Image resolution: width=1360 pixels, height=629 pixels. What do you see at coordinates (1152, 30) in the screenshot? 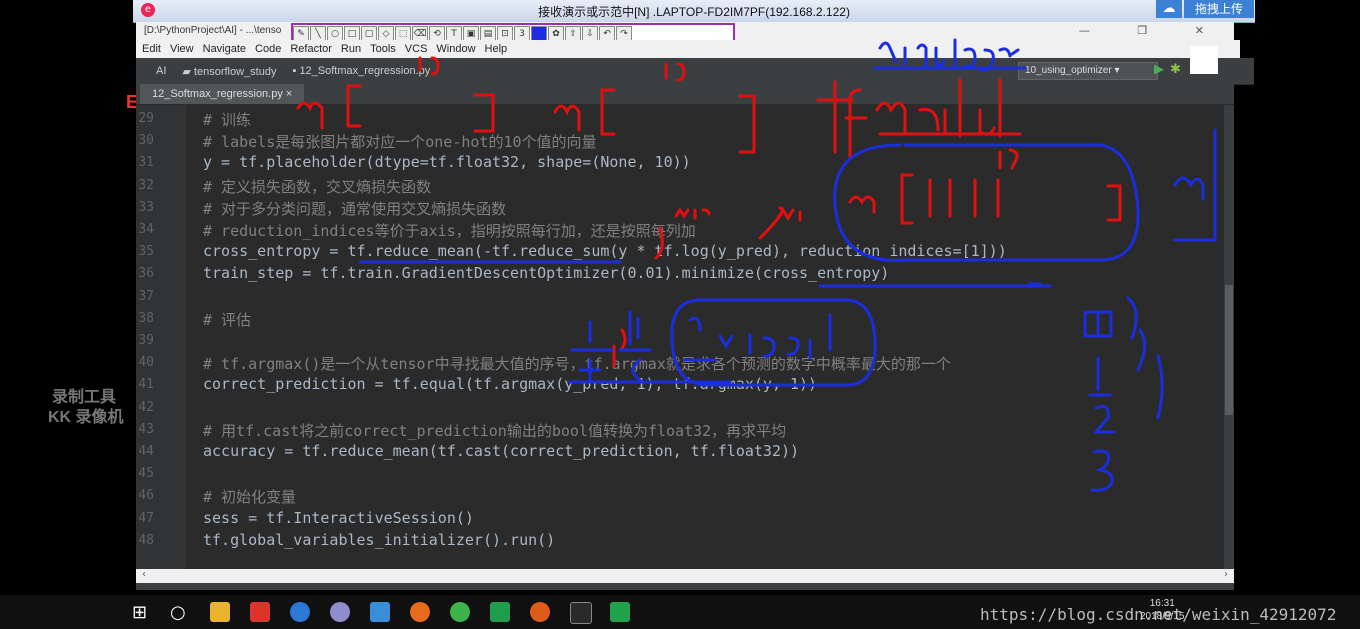
I see `window-controls: — ❐ ✕` at bounding box center [1152, 30].